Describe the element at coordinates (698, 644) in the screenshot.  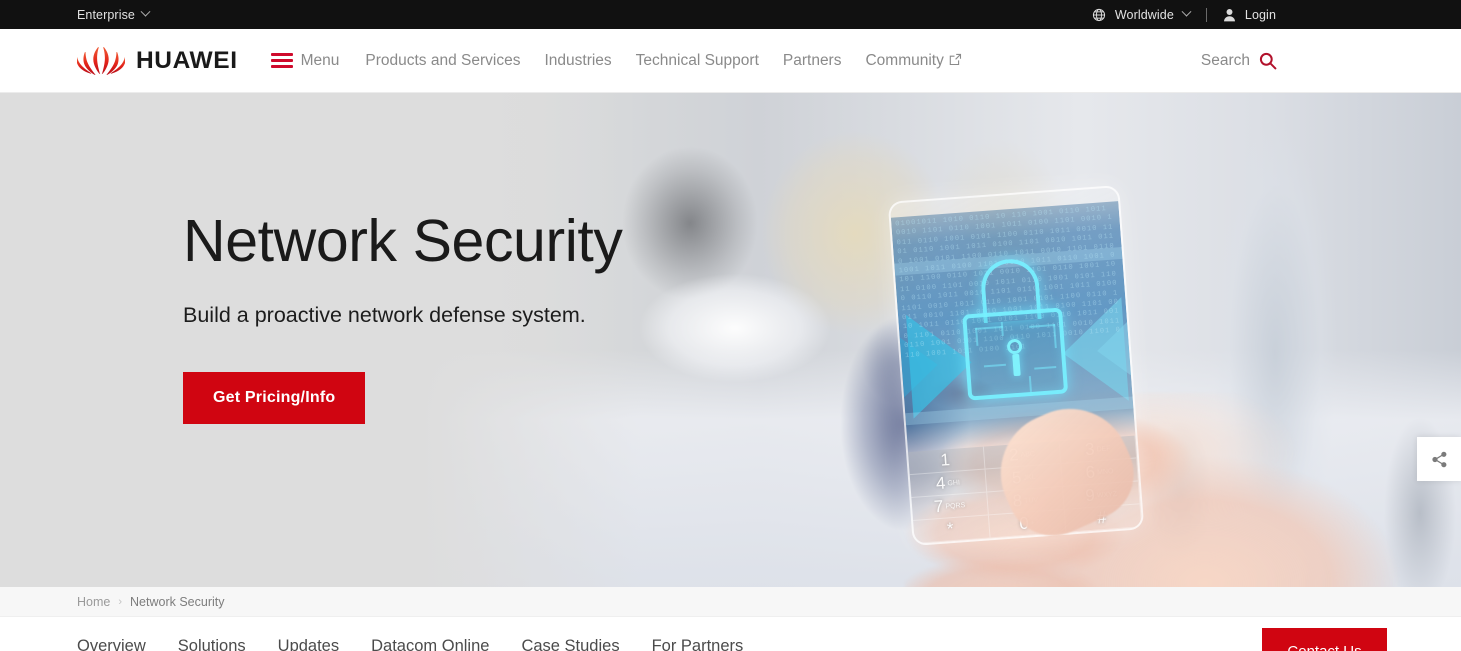
I see `tab-for-partners: For Partners` at that location.